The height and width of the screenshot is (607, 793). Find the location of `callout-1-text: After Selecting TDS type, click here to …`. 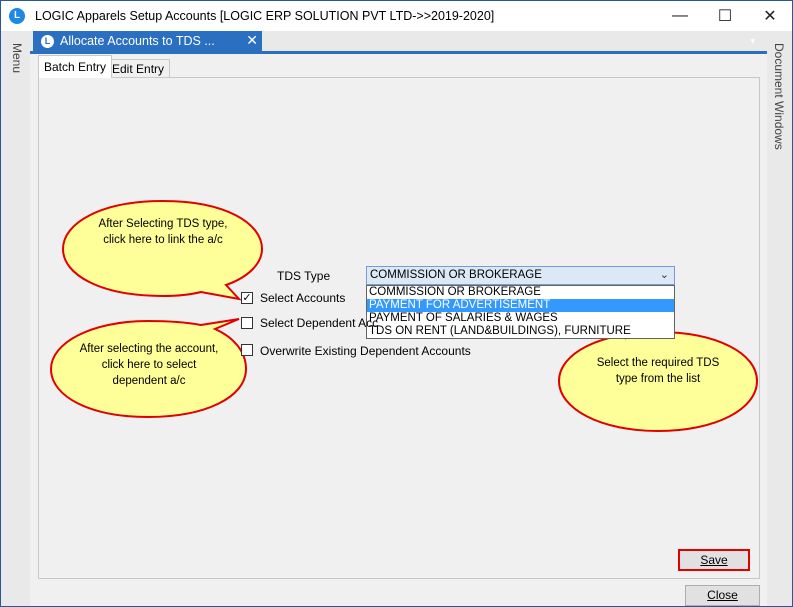

callout-1-text: After Selecting TDS type, click here to … is located at coordinates (163, 232).